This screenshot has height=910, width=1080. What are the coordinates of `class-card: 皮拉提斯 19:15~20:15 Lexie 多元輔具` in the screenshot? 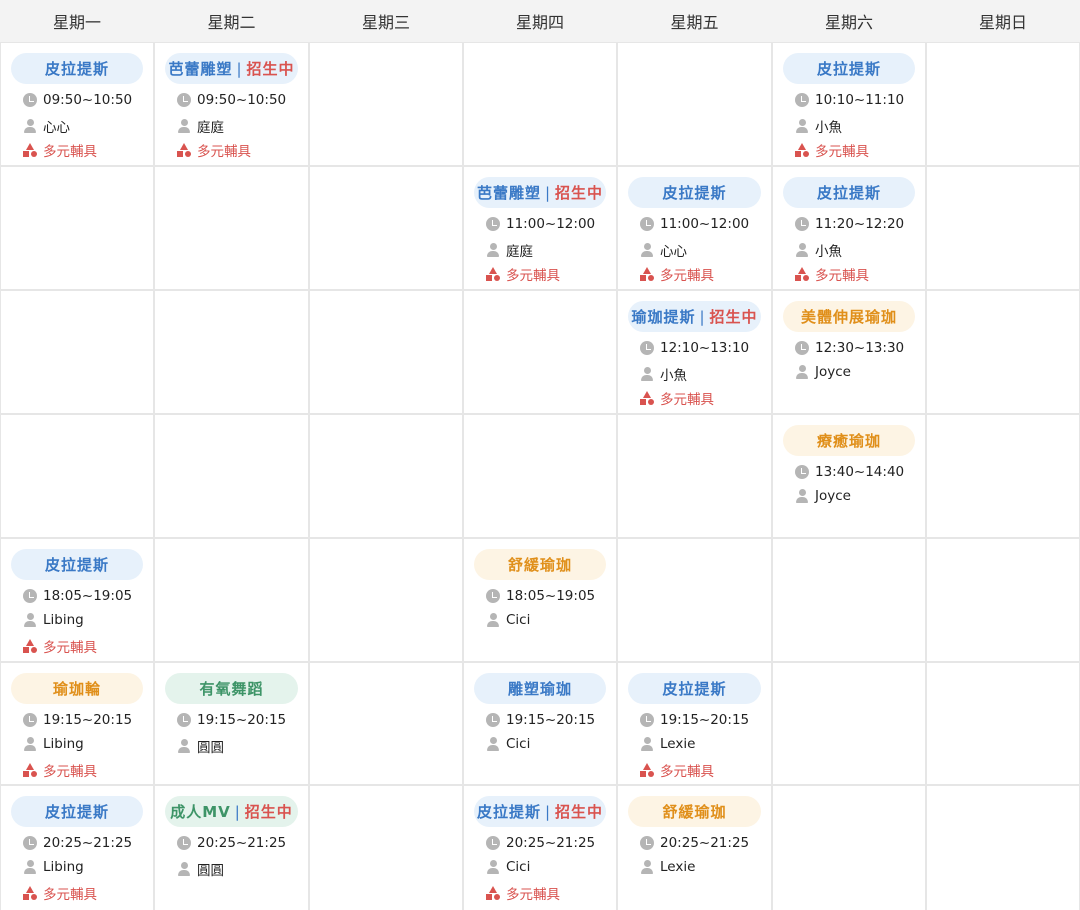 It's located at (694, 723).